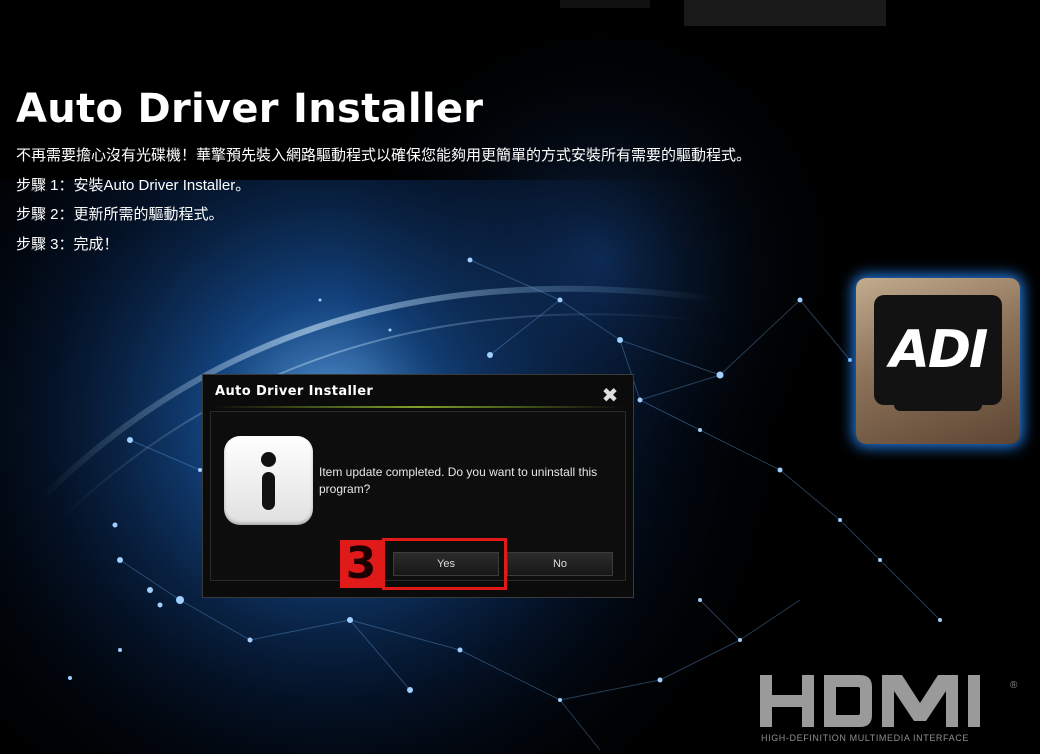  I want to click on top-image-strip, so click(785, 13).